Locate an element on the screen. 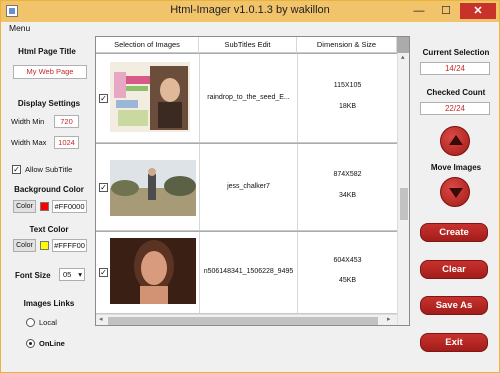 Image resolution: width=500 pixels, height=373 pixels. move-down-button is located at coordinates (455, 192).